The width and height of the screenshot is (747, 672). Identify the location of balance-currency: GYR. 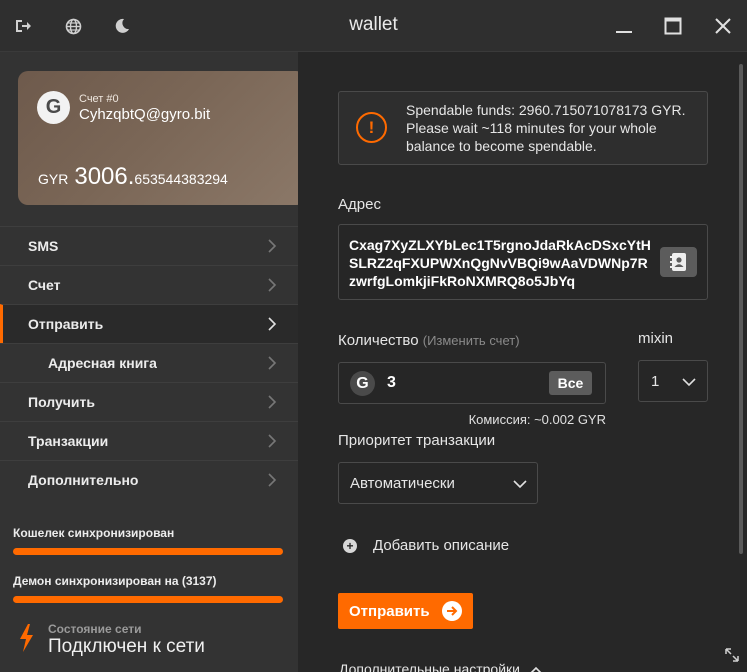
(53, 179).